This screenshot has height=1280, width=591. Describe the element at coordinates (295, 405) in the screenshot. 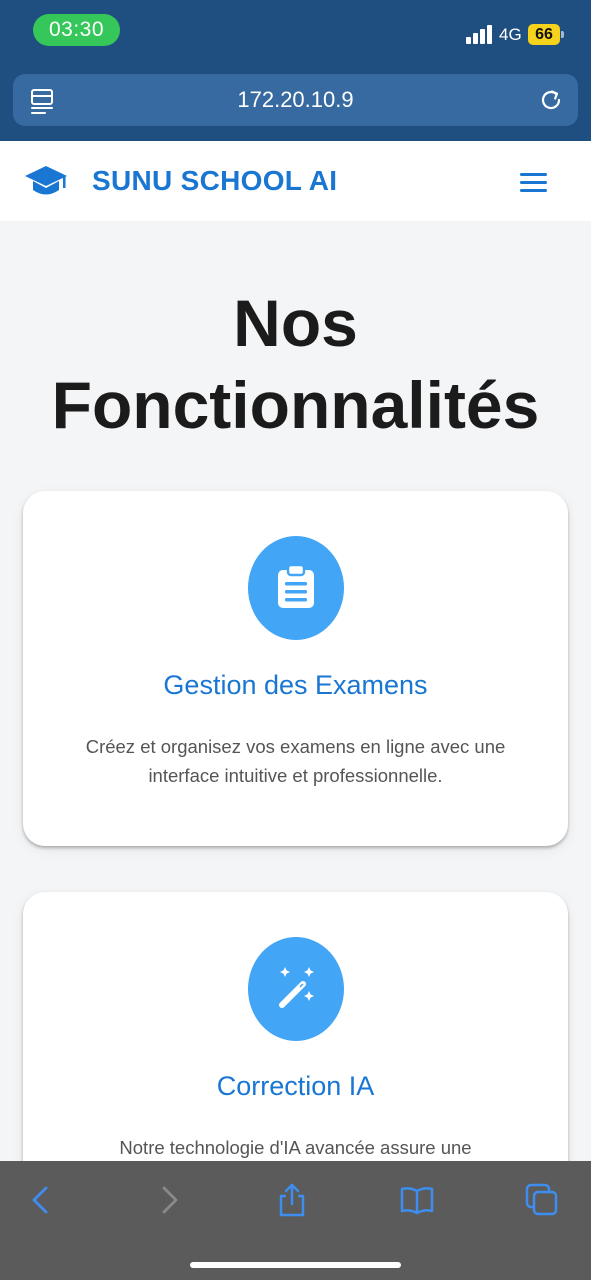

I see `page-title-line-2: Fonctionnalités` at that location.